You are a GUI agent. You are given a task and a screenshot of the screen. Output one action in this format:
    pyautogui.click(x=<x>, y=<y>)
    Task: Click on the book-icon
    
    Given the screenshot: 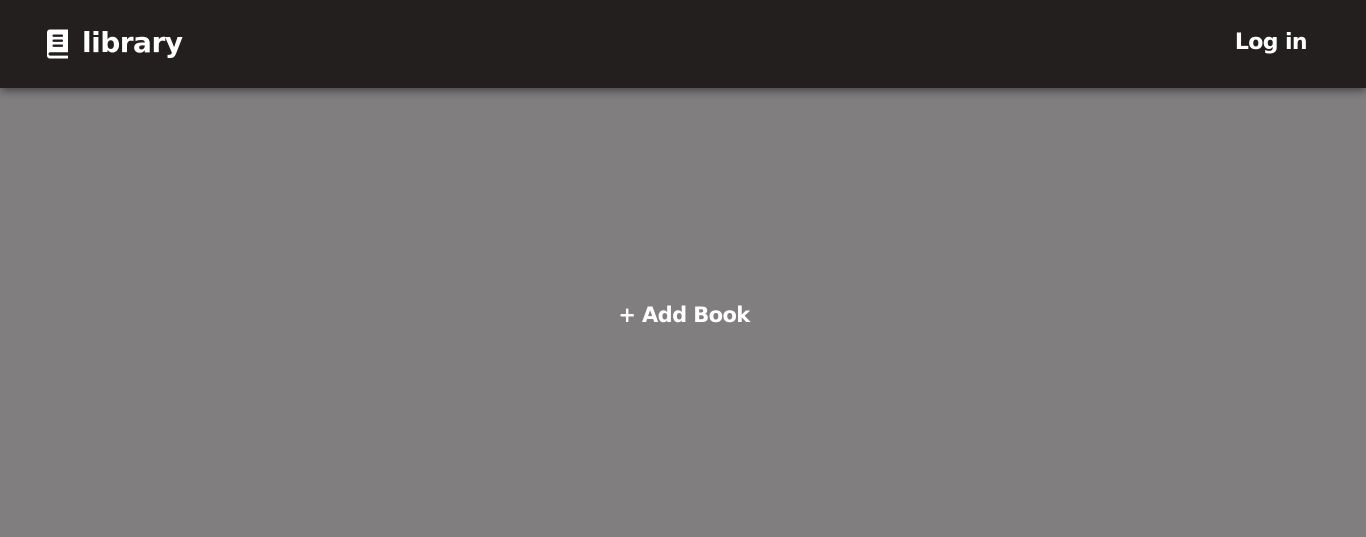 What is the action you would take?
    pyautogui.click(x=57, y=44)
    